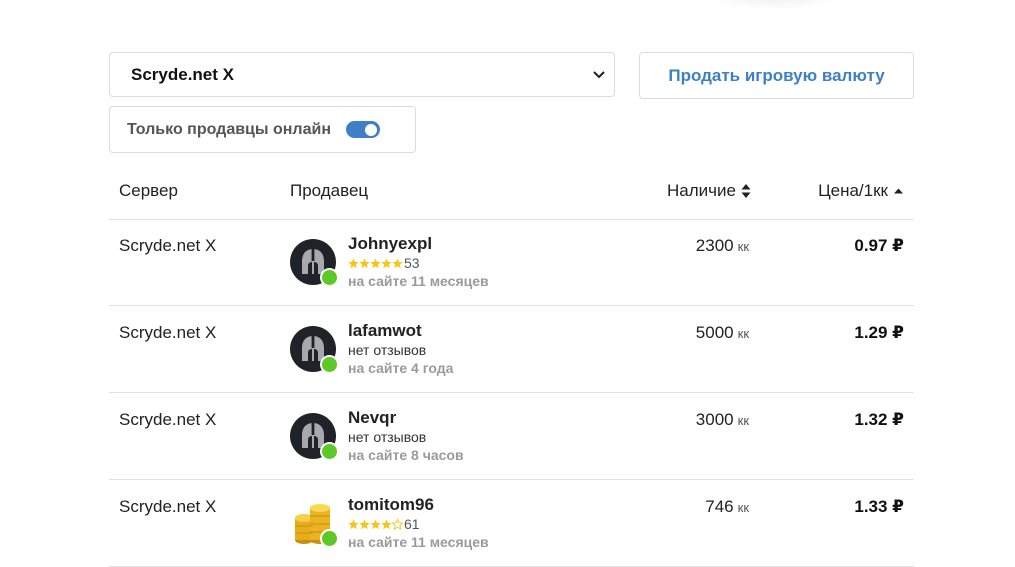  I want to click on row-stock: 5000 кк, so click(722, 333).